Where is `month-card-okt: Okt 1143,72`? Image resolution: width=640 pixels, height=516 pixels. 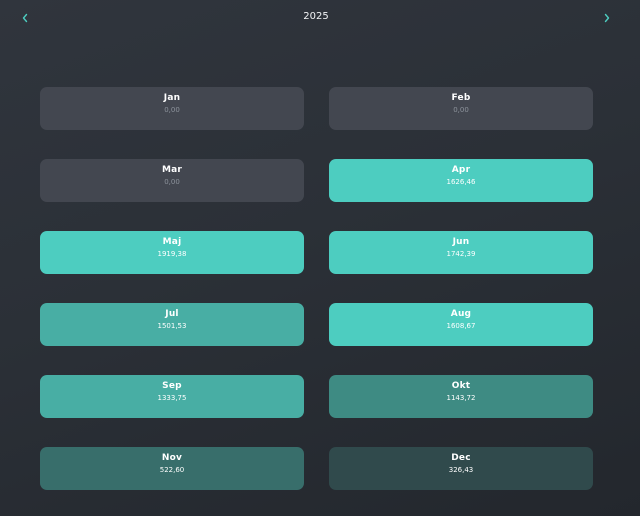 month-card-okt: Okt 1143,72 is located at coordinates (461, 396).